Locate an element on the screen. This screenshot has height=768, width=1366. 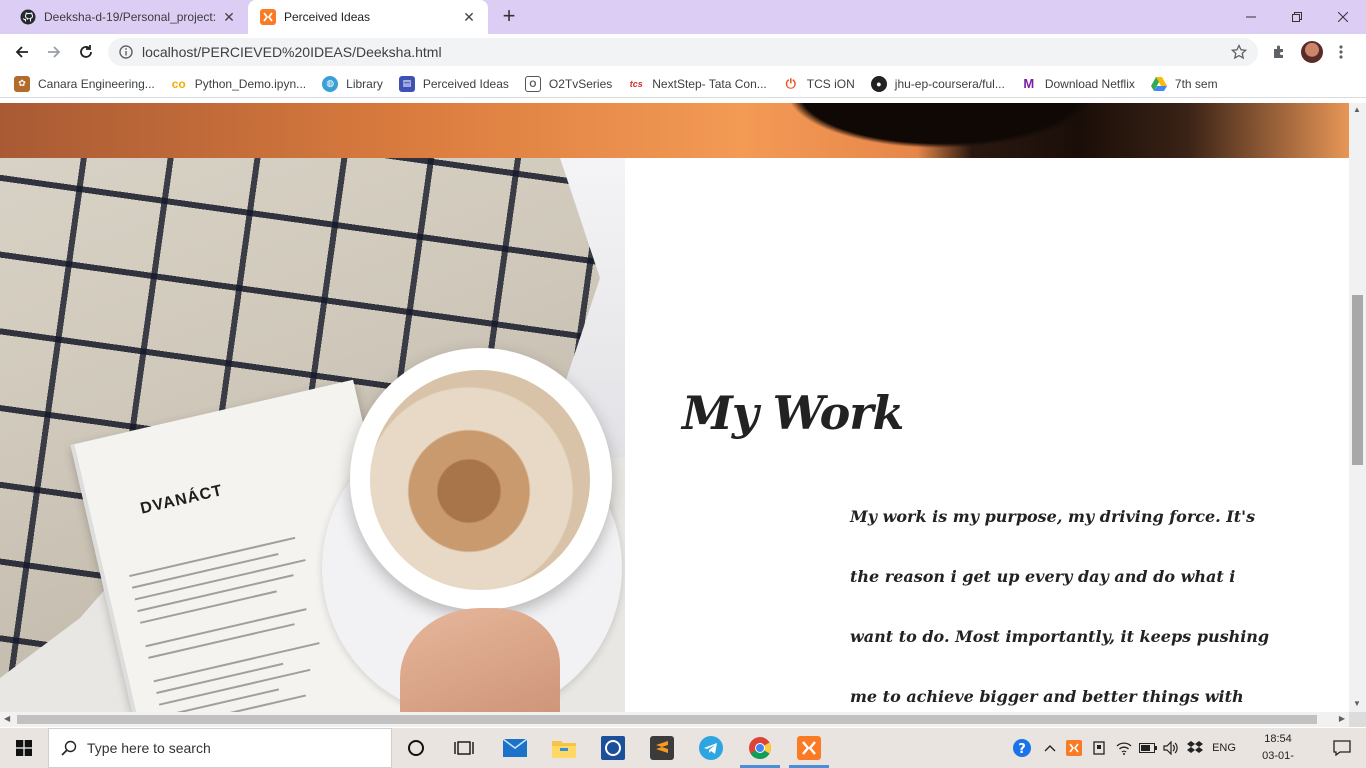
clock-time: 18:54 is located at coordinates (1278, 739).